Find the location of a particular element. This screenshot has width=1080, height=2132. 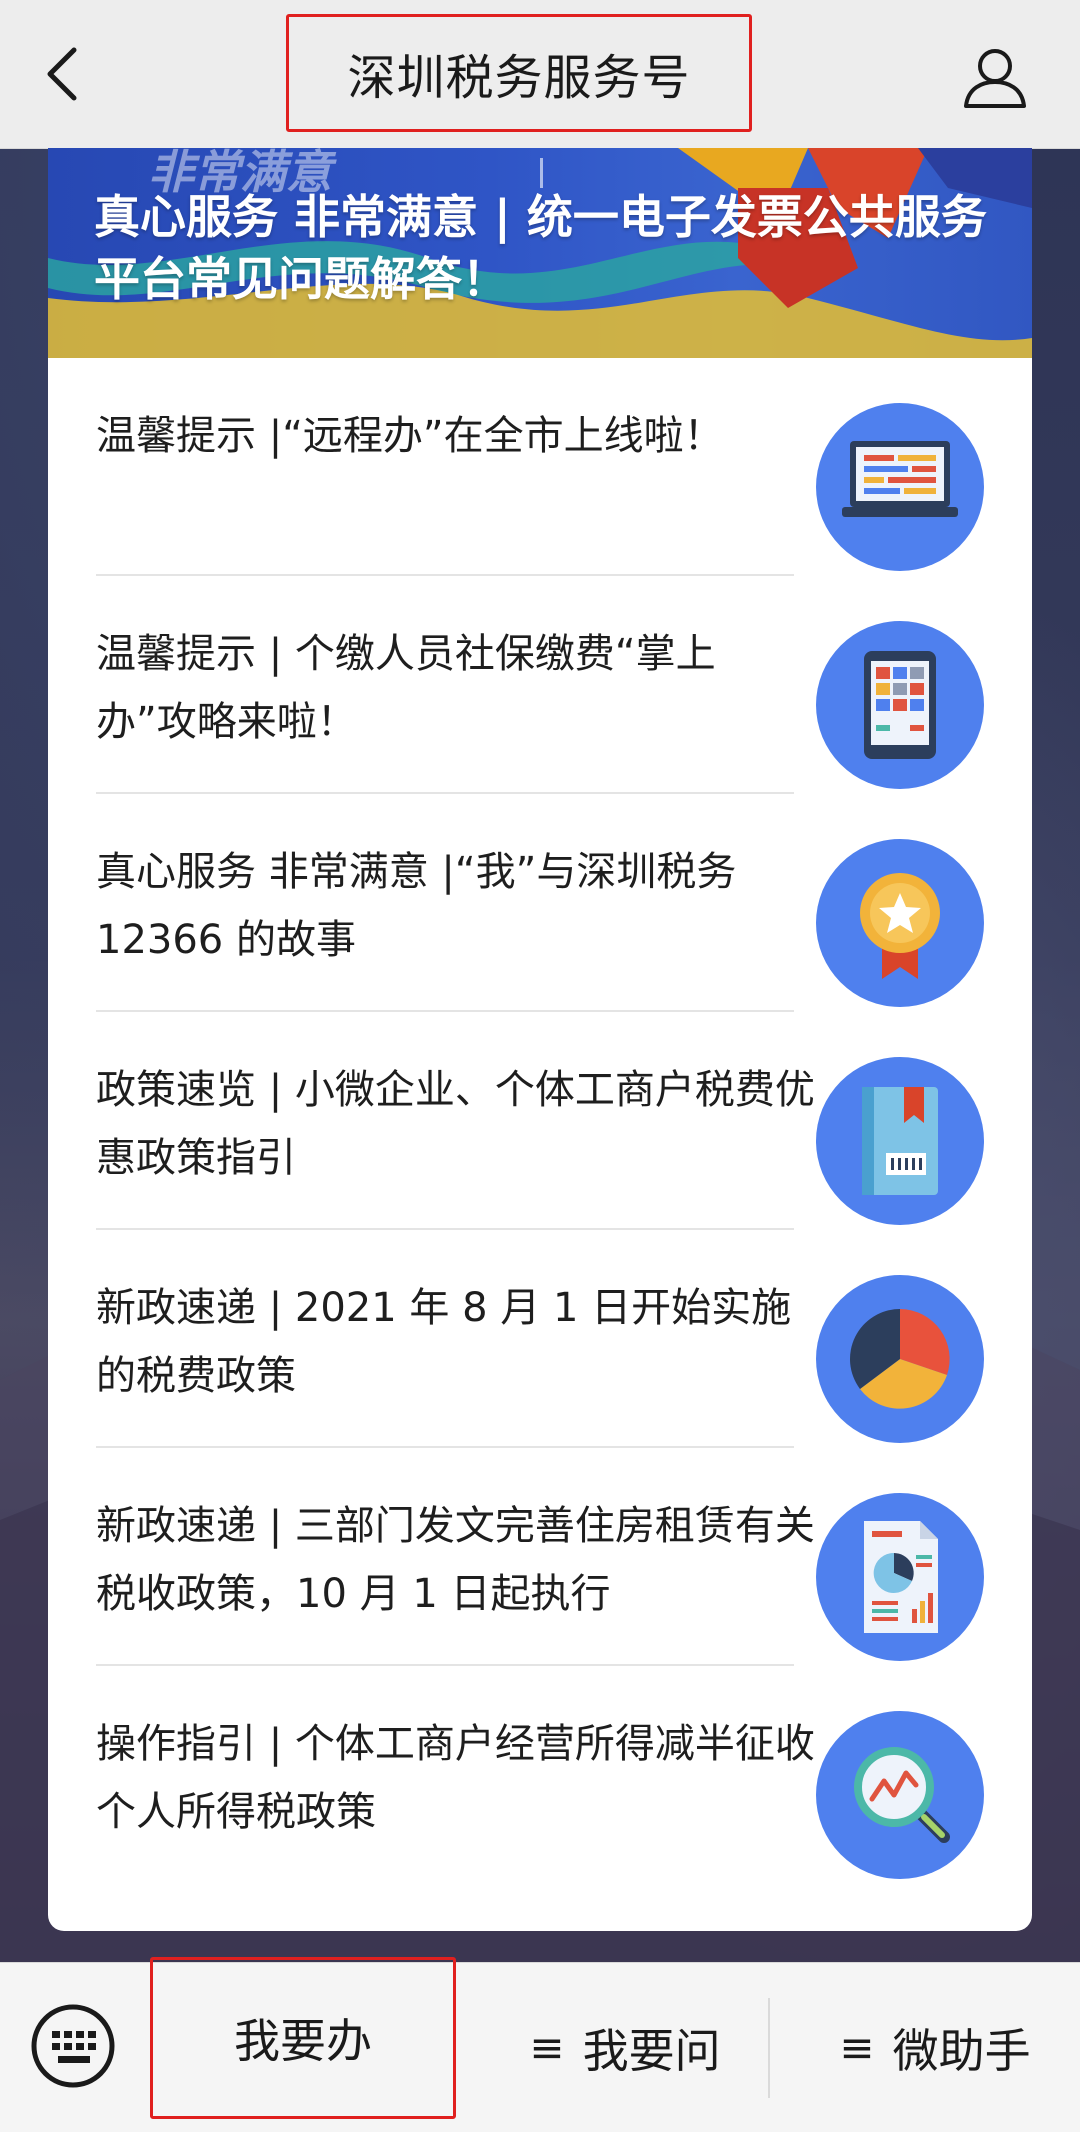

back-button is located at coordinates (66, 74).